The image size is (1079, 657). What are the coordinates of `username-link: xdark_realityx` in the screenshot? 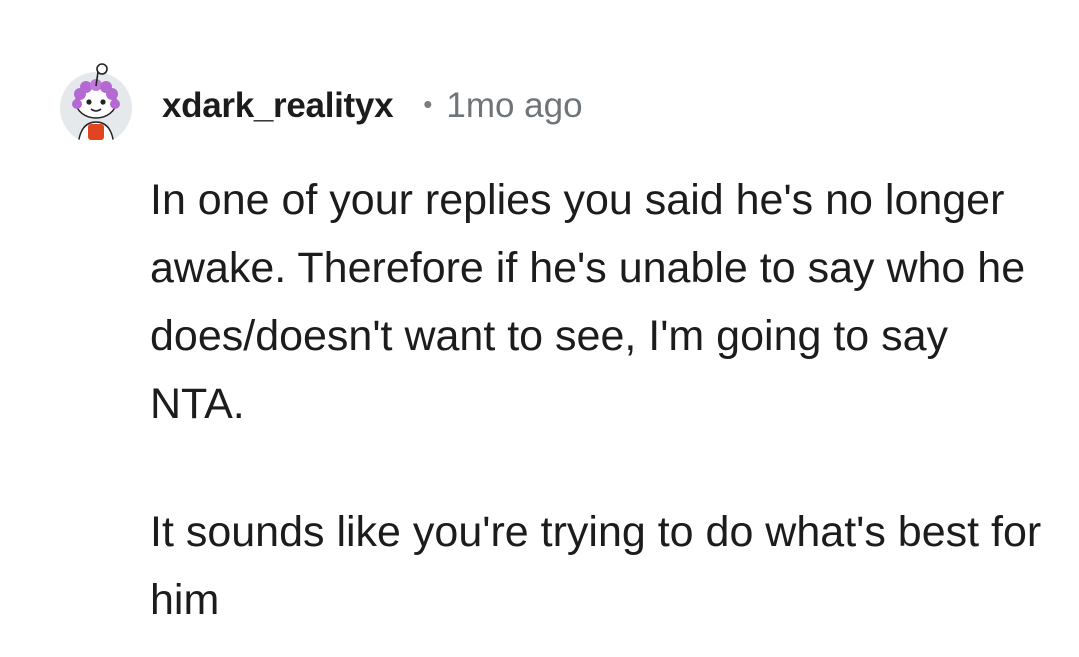 It's located at (278, 106).